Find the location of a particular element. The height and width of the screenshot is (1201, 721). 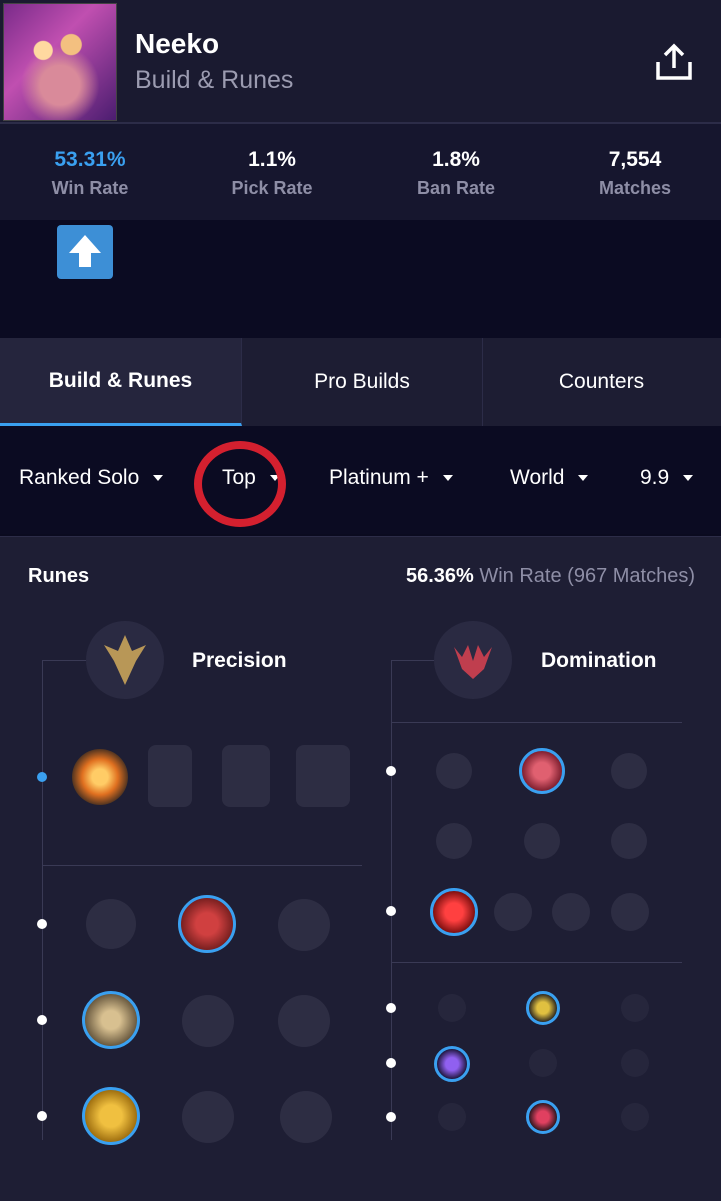

attack-speed-shard-icon is located at coordinates (543, 1008).